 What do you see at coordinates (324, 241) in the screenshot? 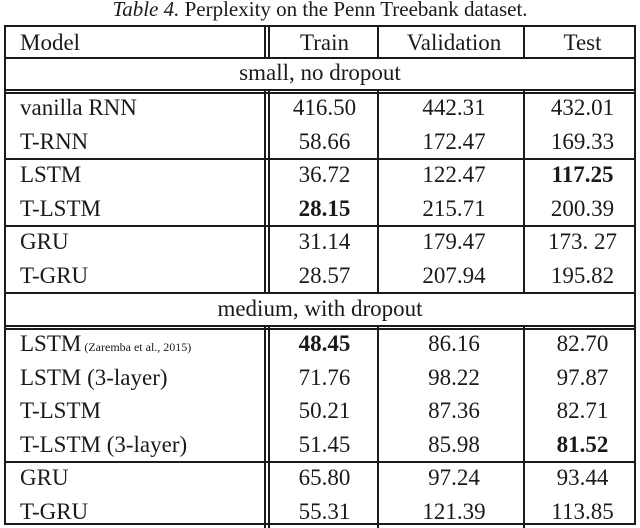
I see `table-cell-train: 31.14` at bounding box center [324, 241].